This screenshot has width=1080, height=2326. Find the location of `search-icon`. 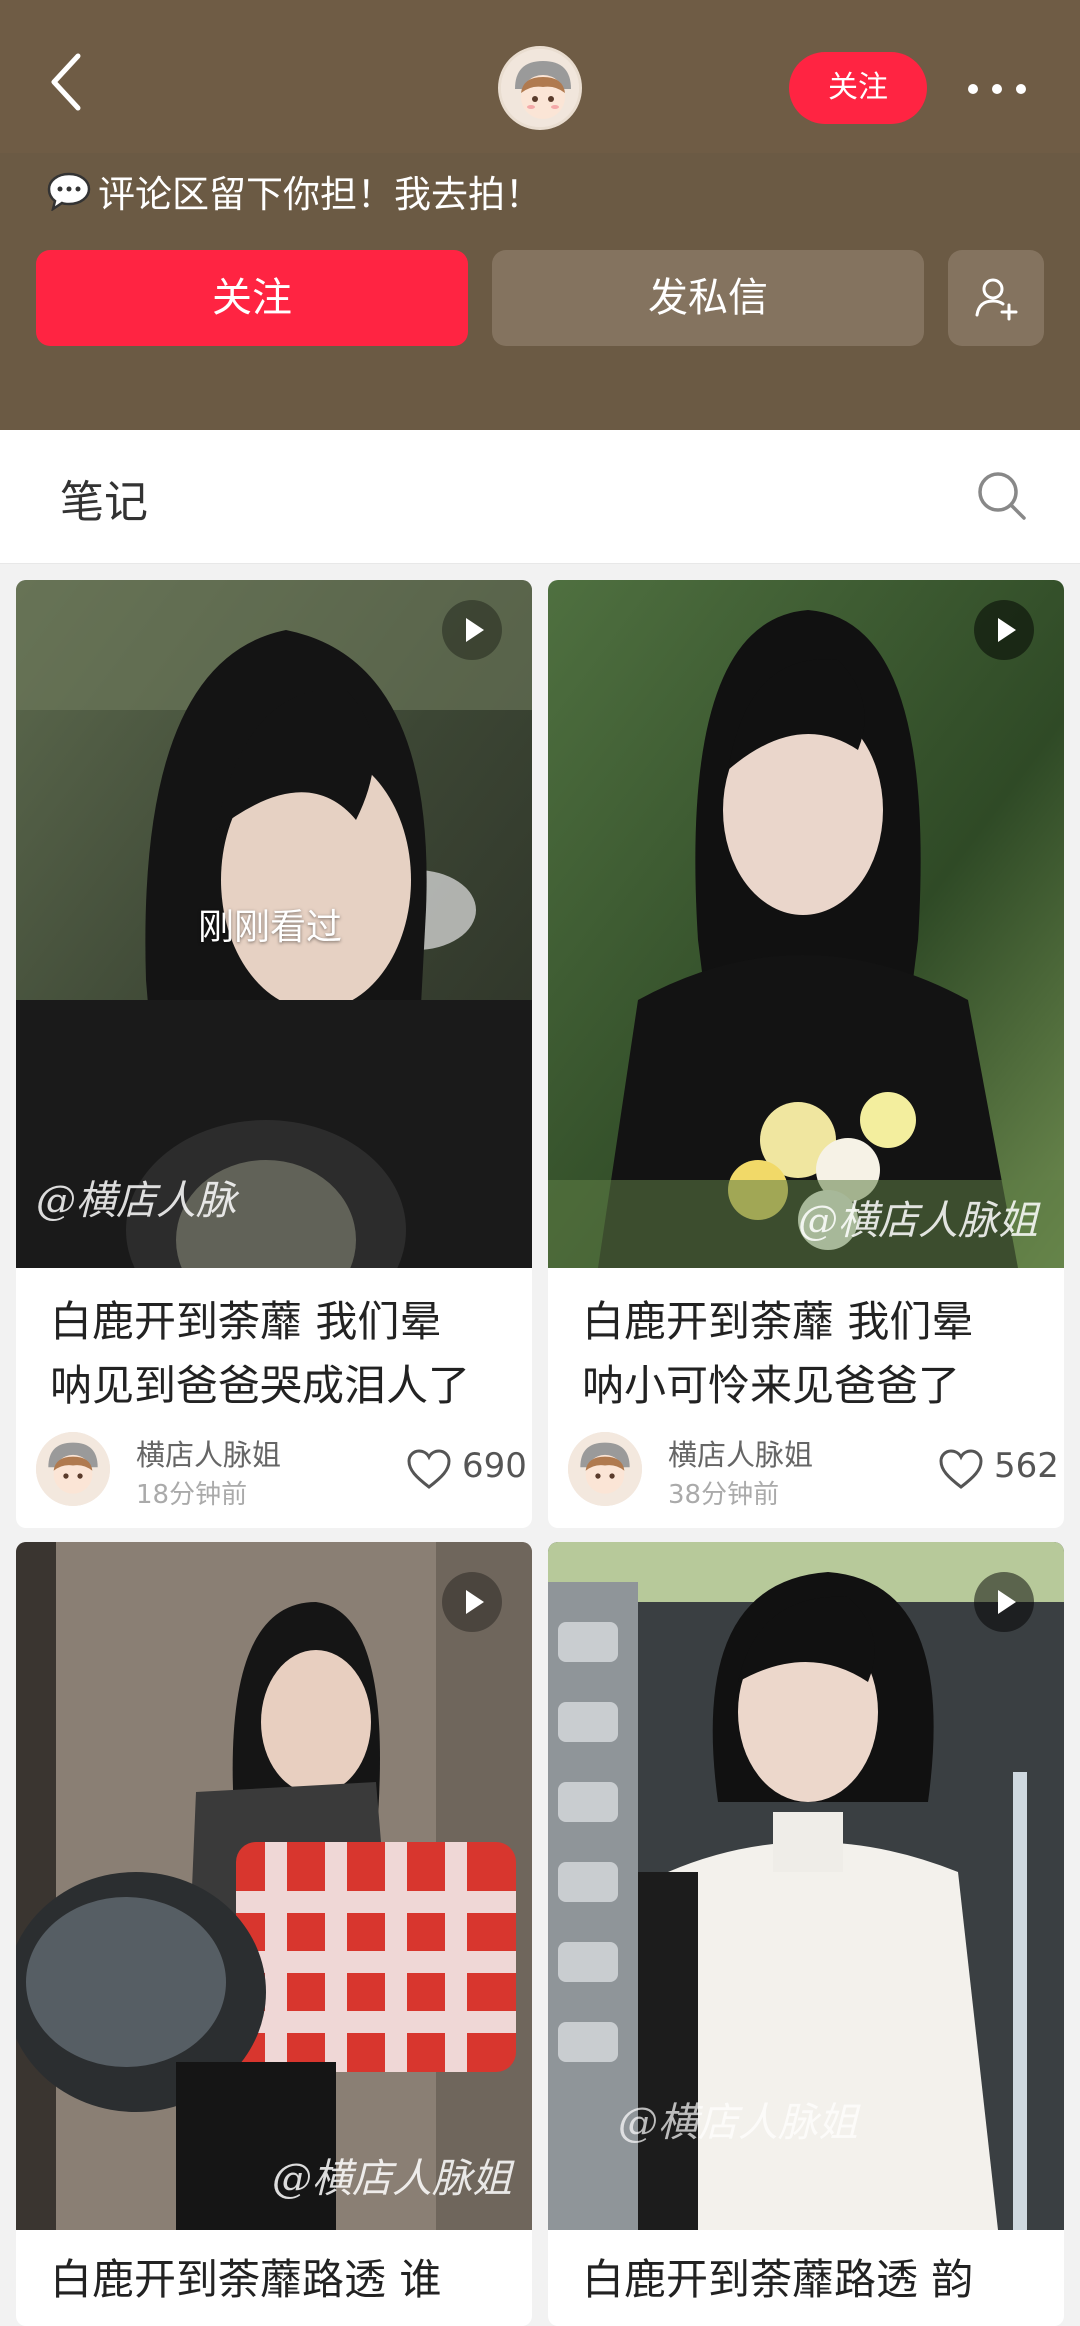

search-icon is located at coordinates (1002, 496).